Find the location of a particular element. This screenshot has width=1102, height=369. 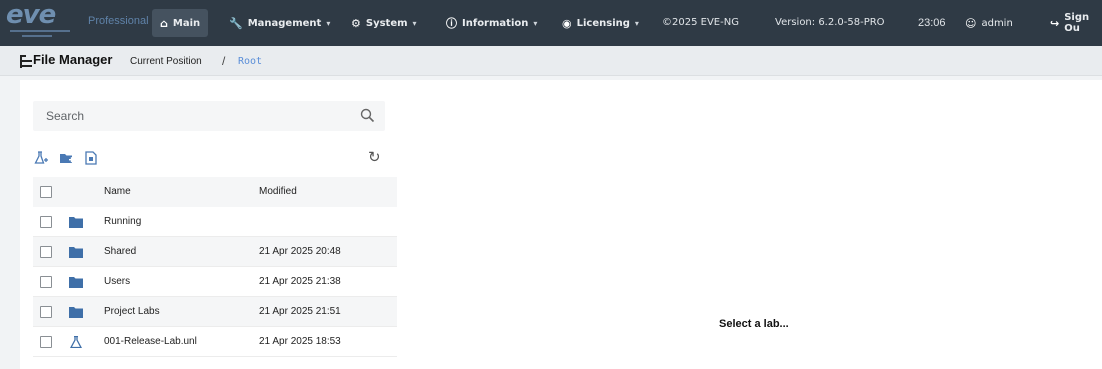

nav-licensing: ◉ Licensing ▾ is located at coordinates (600, 23).